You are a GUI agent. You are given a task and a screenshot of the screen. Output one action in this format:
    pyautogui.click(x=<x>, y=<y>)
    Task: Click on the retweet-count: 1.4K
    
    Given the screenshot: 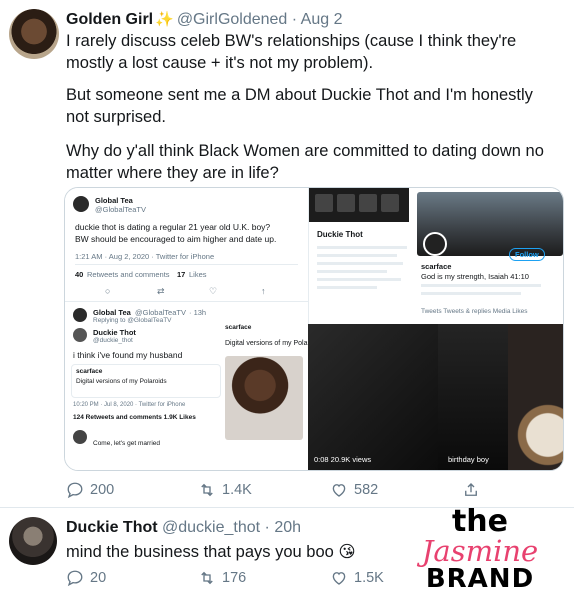 What is the action you would take?
    pyautogui.click(x=237, y=490)
    